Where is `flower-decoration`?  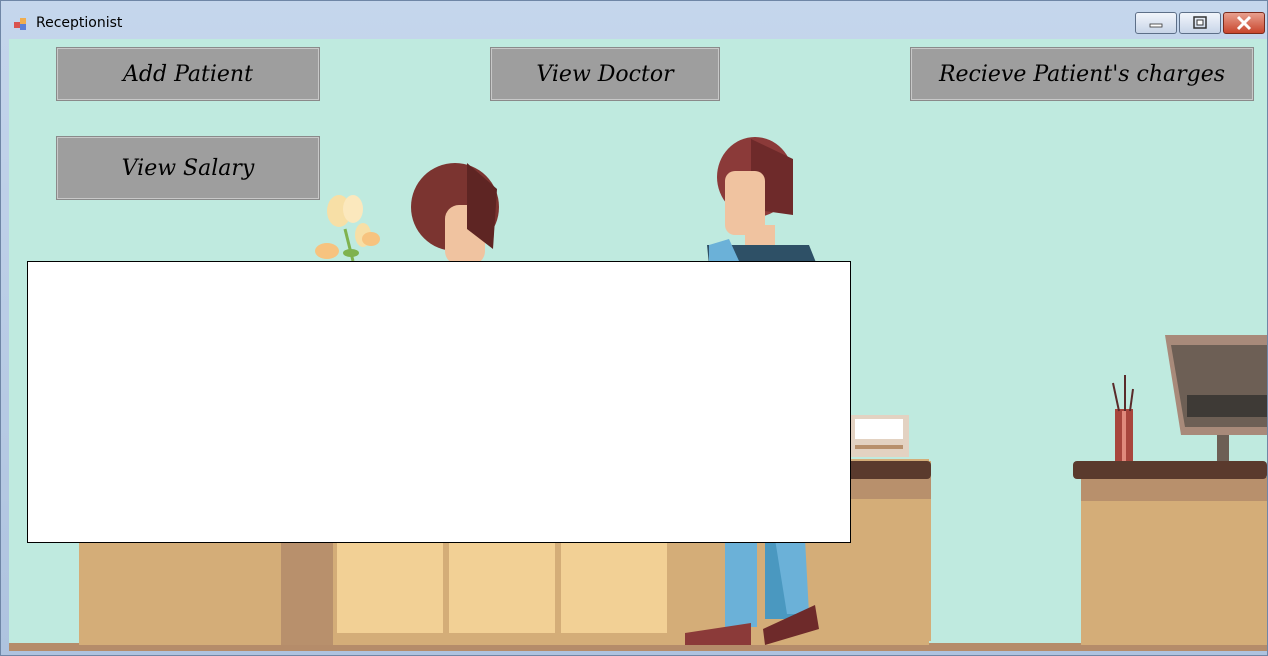 flower-decoration is located at coordinates (347, 228).